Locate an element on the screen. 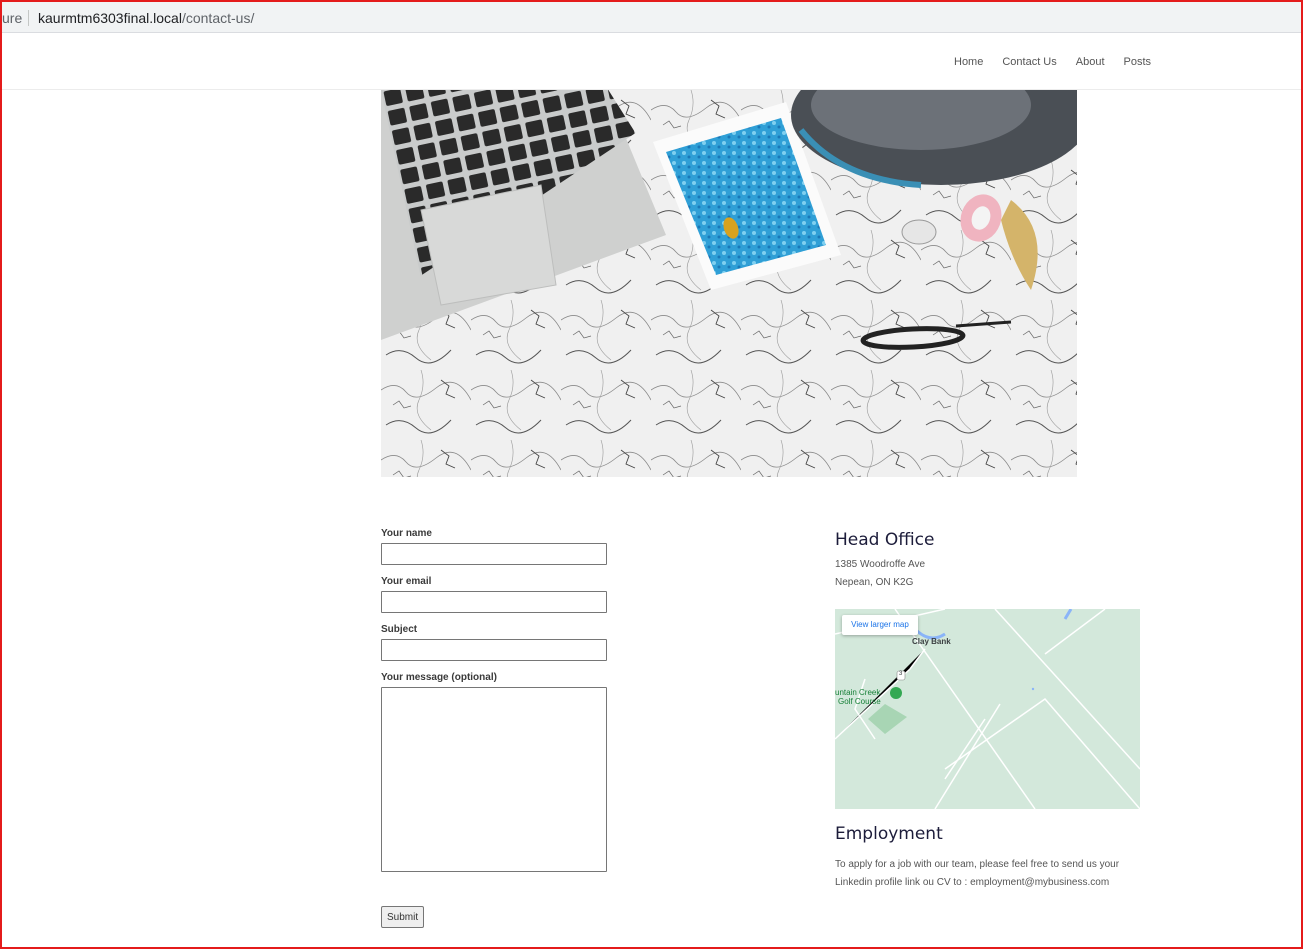  url-text: kaurmtm6303final.local/contact-us/ is located at coordinates (146, 18).